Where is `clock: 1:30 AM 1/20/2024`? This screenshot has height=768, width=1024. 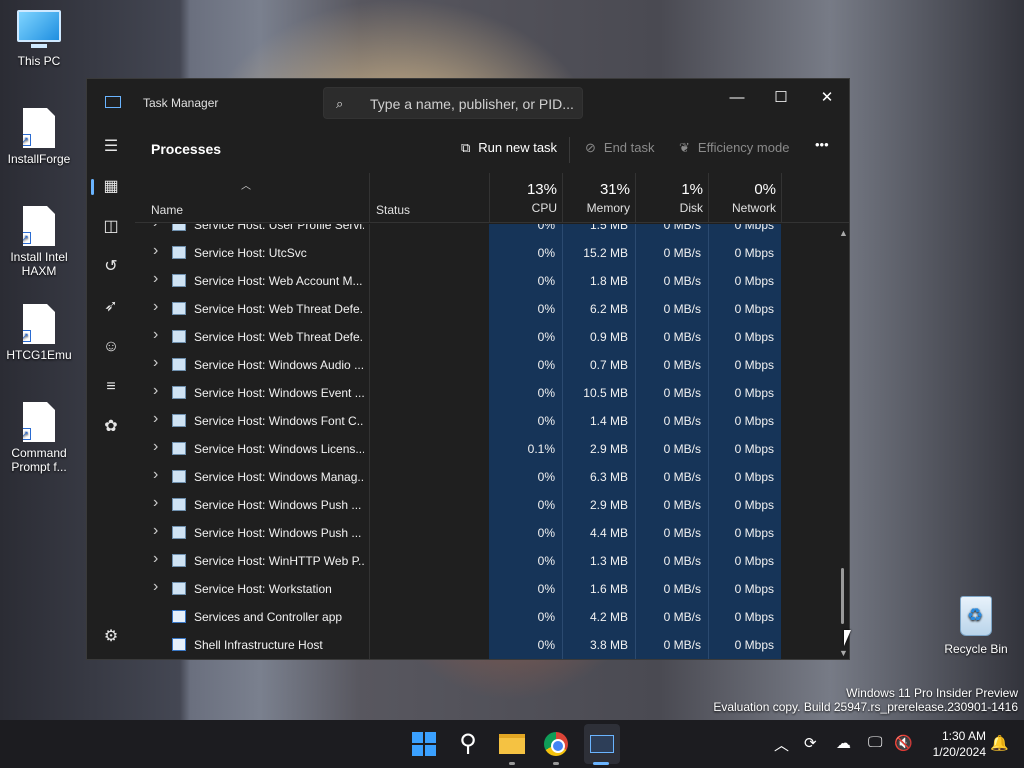
clock: 1:30 AM 1/20/2024 is located at coordinates (953, 744).